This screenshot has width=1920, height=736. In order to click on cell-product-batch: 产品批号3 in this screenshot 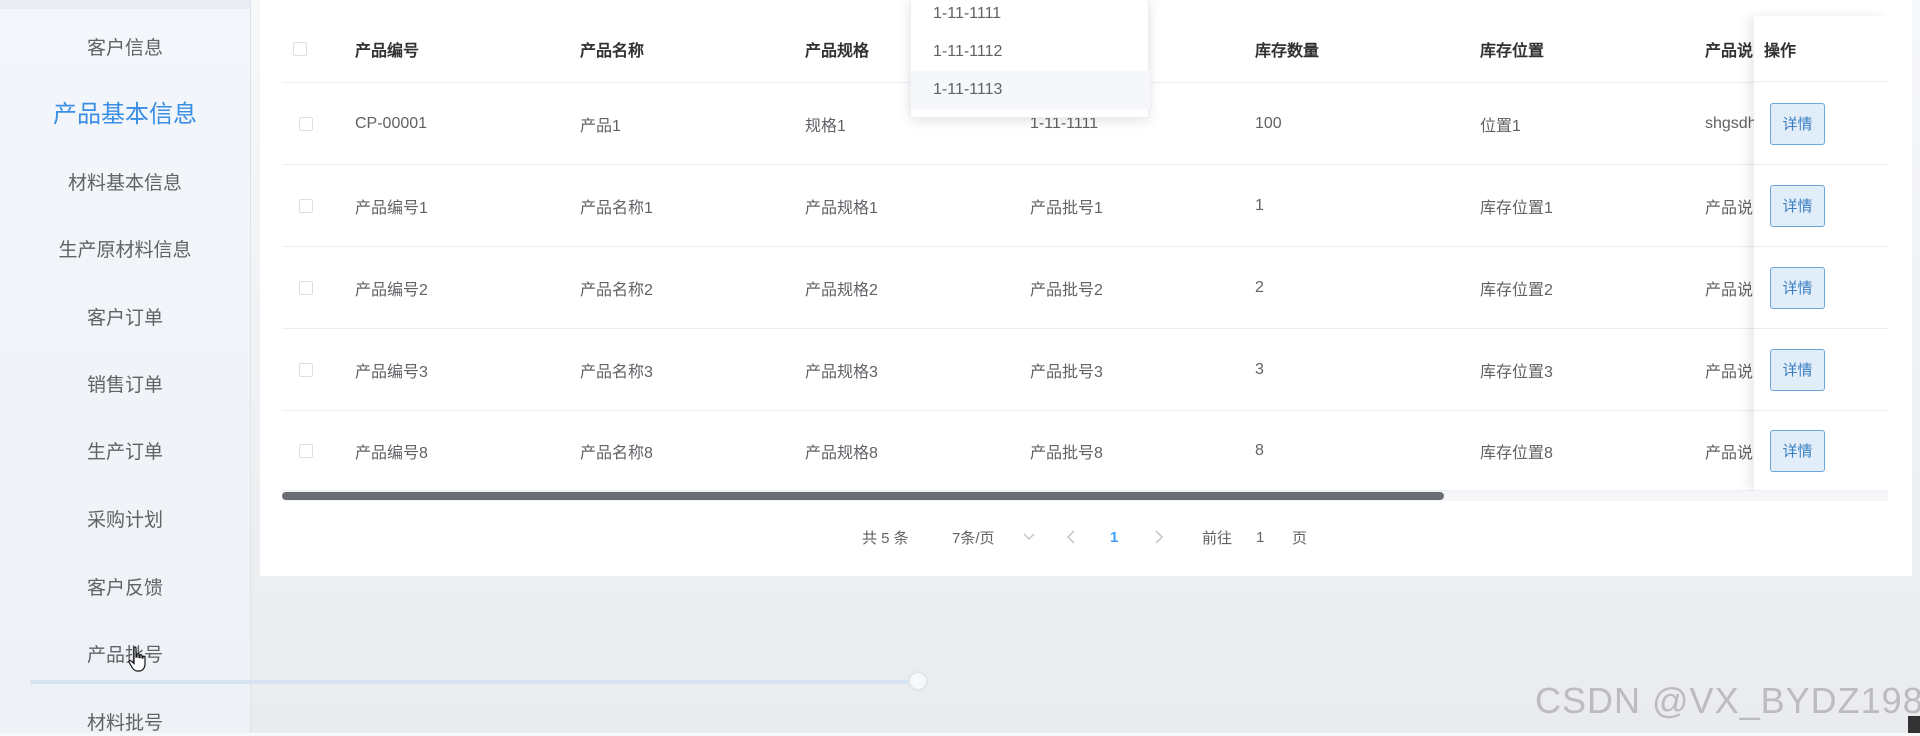, I will do `click(1066, 372)`.